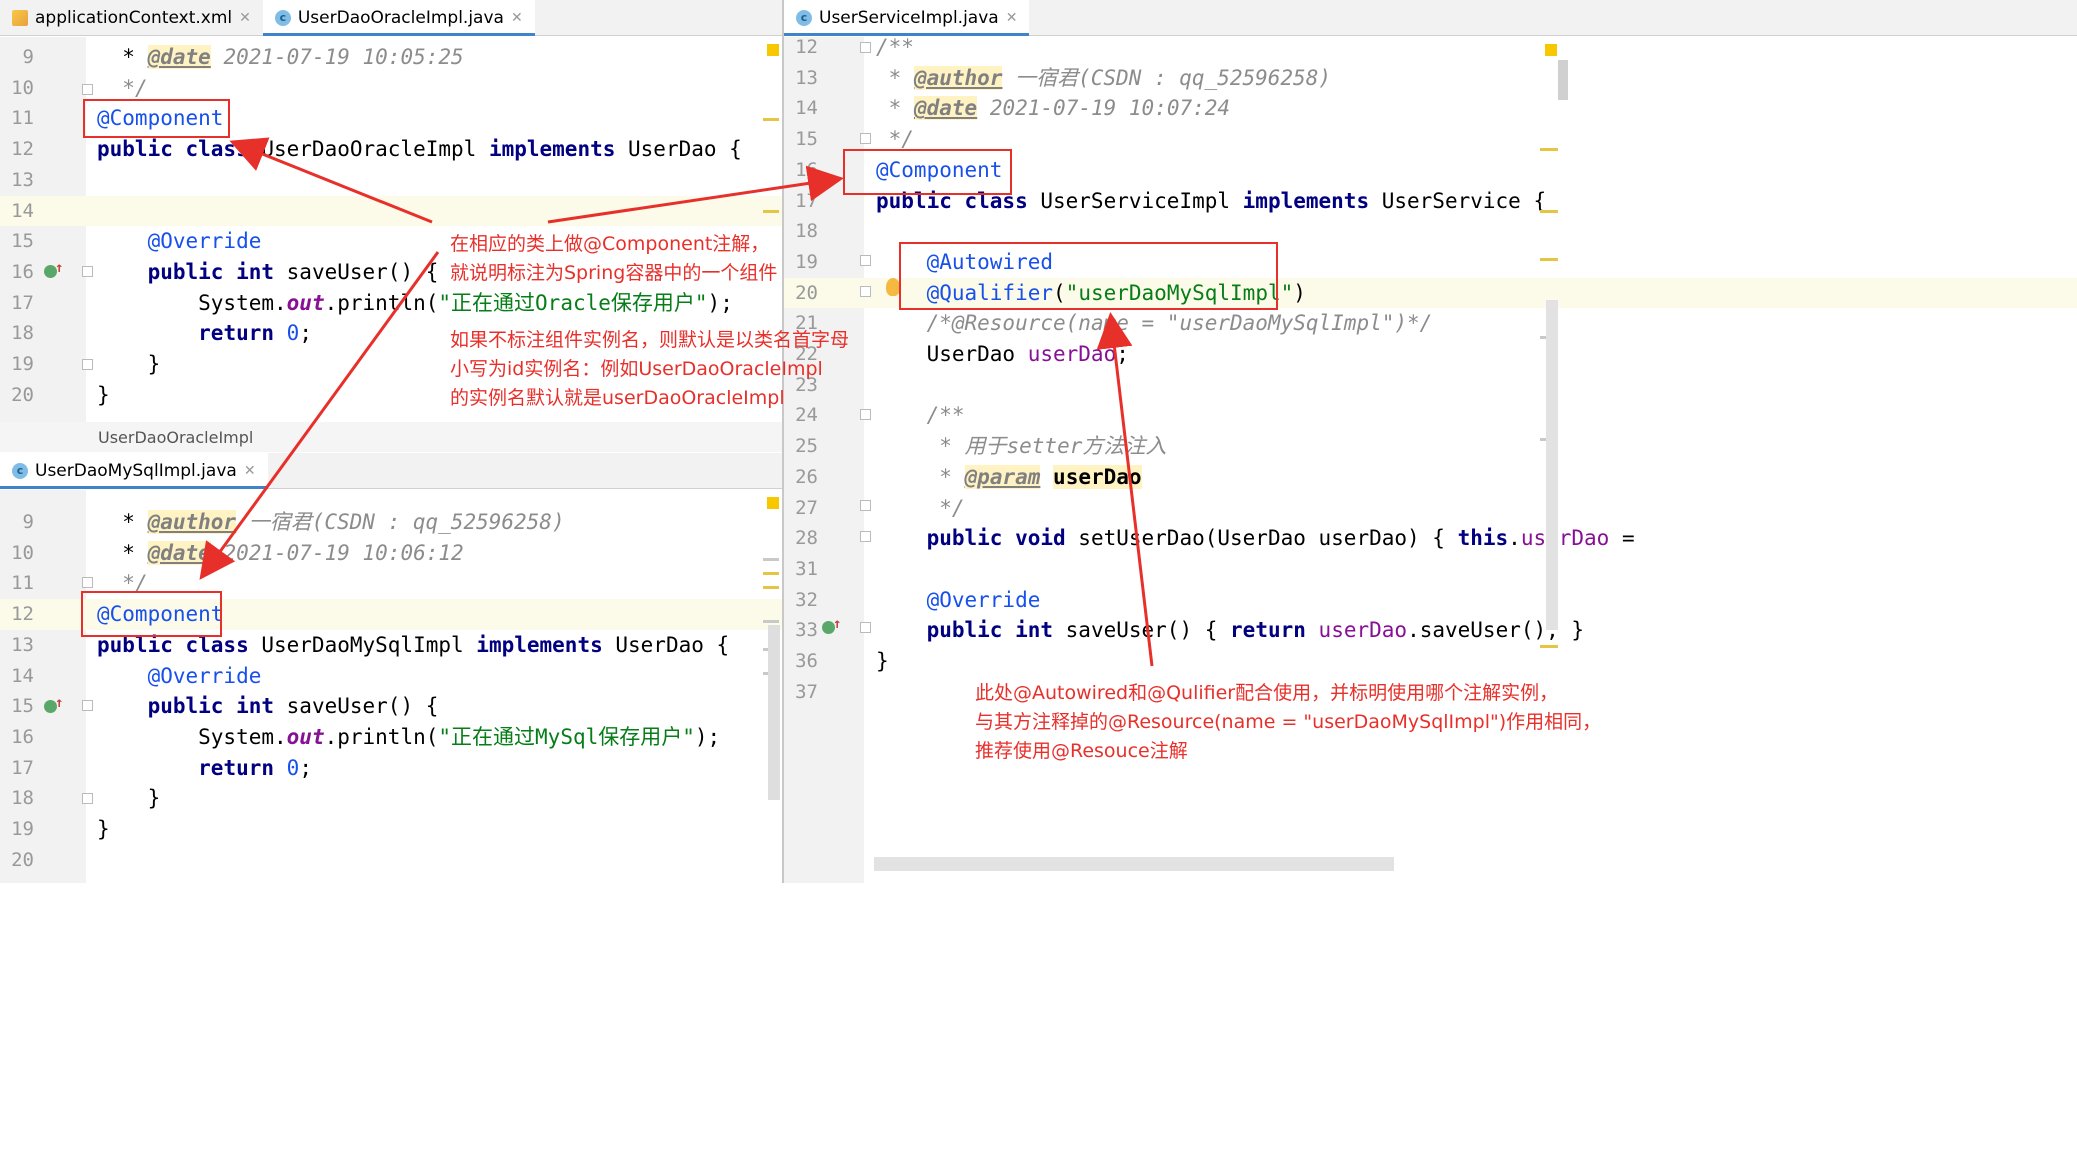 The height and width of the screenshot is (1169, 2077). I want to click on arrow-to-mysql-component, so click(319, 415).